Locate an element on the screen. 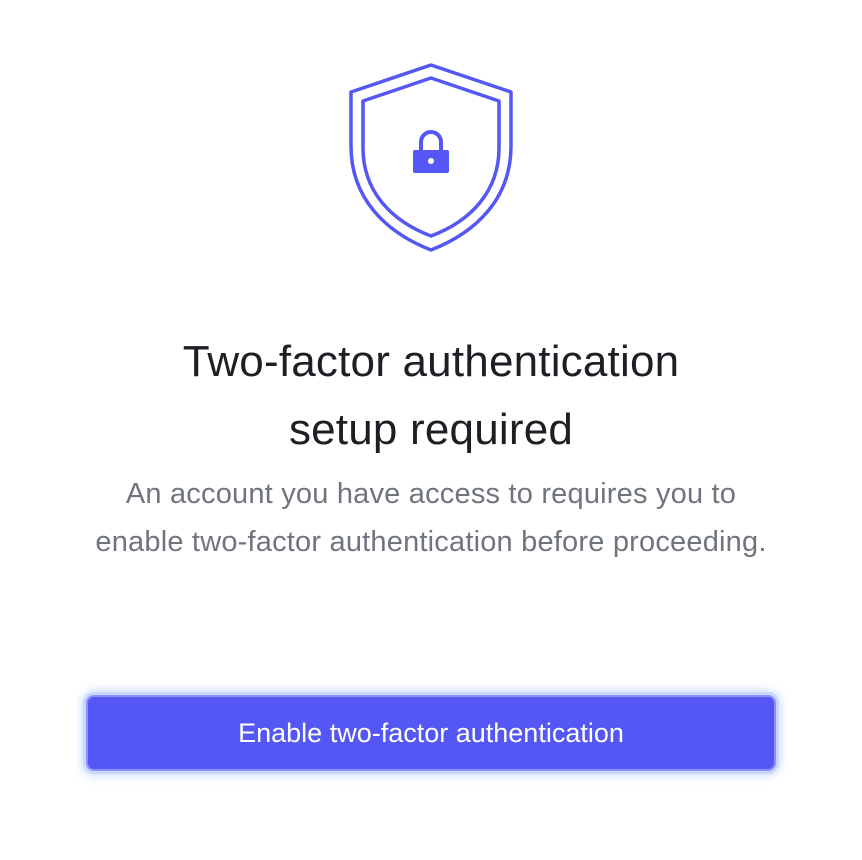 The height and width of the screenshot is (860, 862). lock-icon is located at coordinates (431, 151).